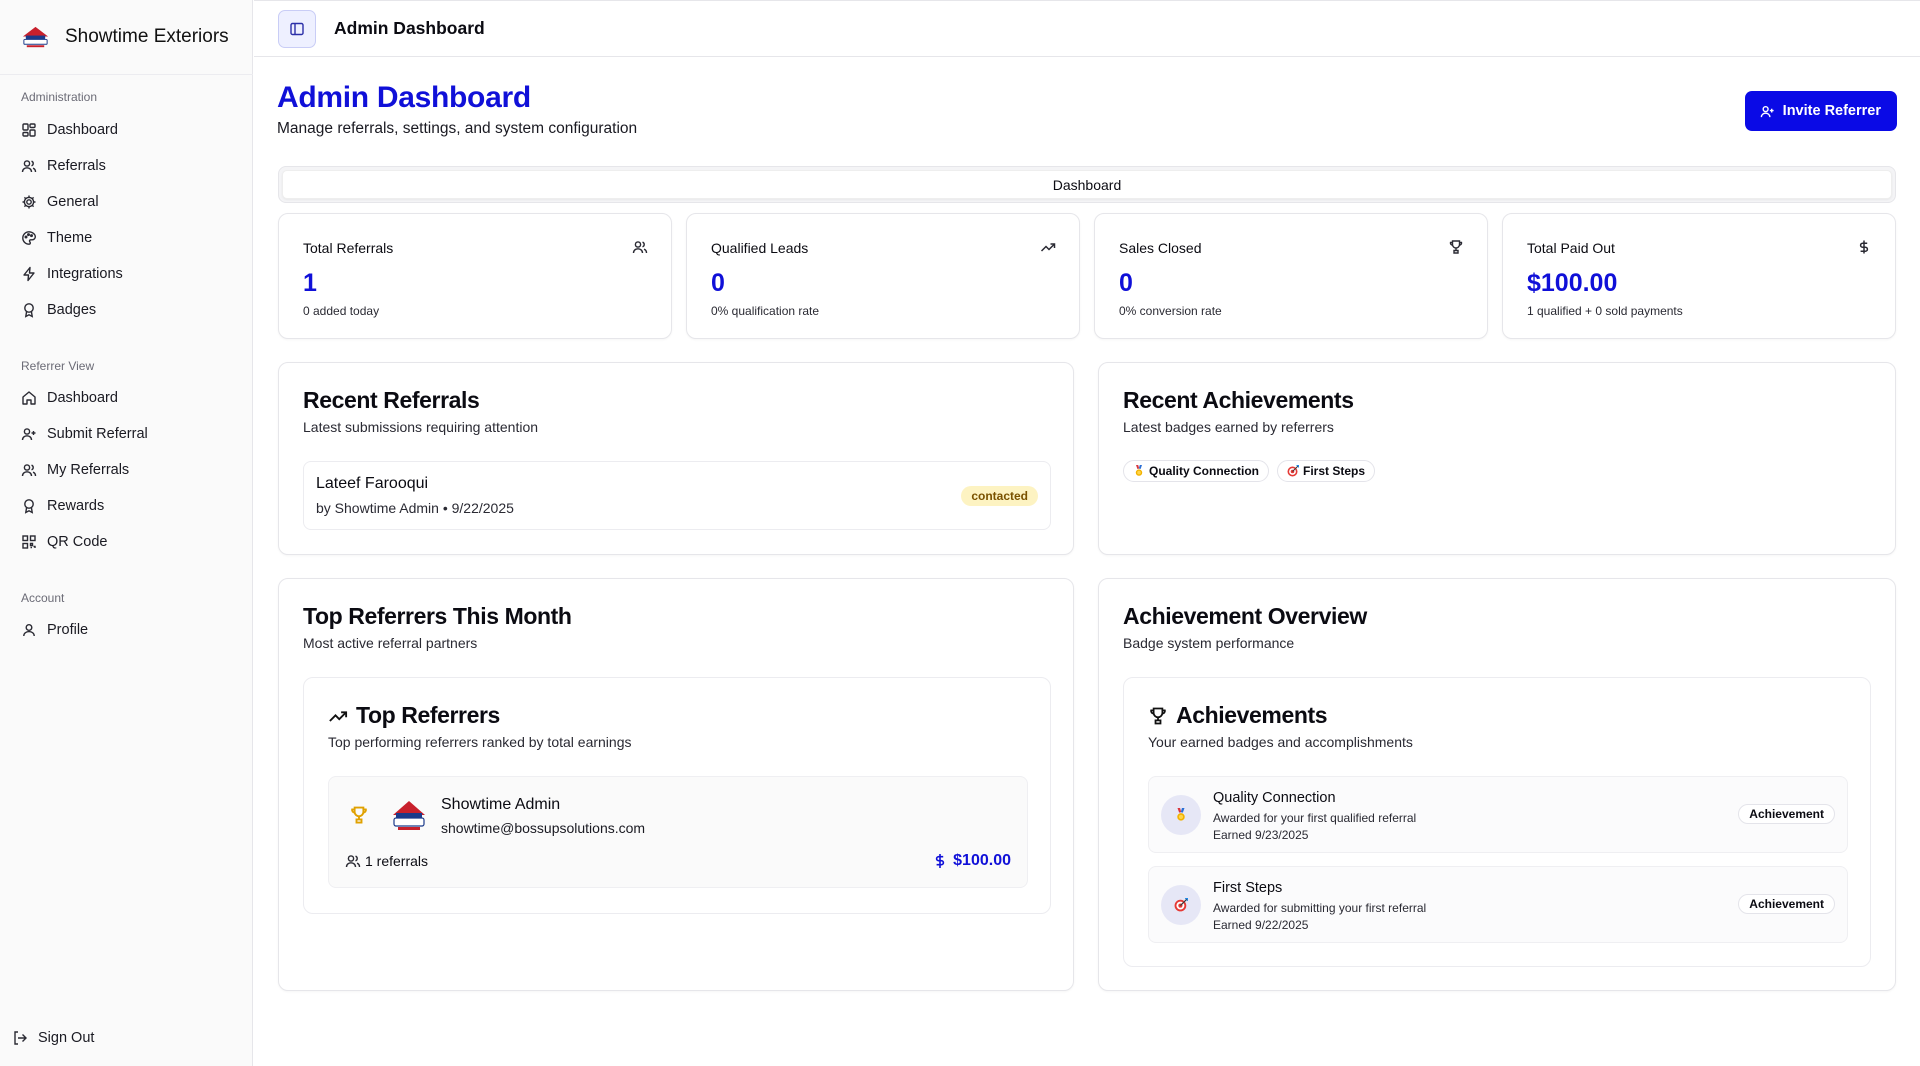  What do you see at coordinates (390, 643) in the screenshot?
I see `section-subtitle: Most active referral partners` at bounding box center [390, 643].